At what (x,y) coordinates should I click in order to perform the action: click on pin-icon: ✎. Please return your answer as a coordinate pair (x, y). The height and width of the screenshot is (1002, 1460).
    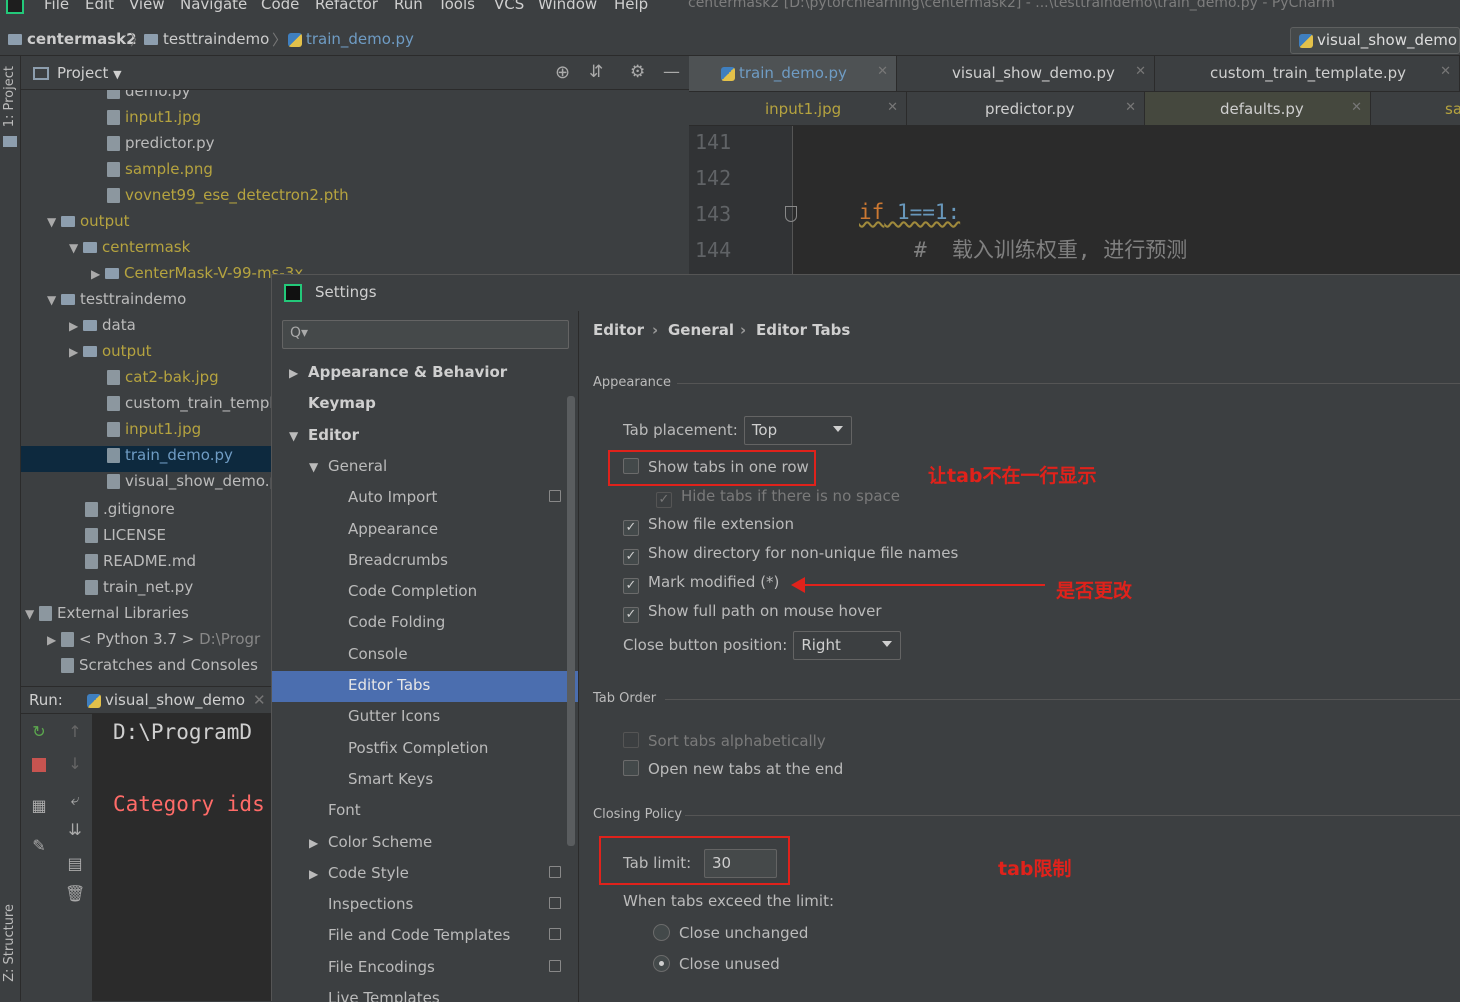
    Looking at the image, I should click on (39, 846).